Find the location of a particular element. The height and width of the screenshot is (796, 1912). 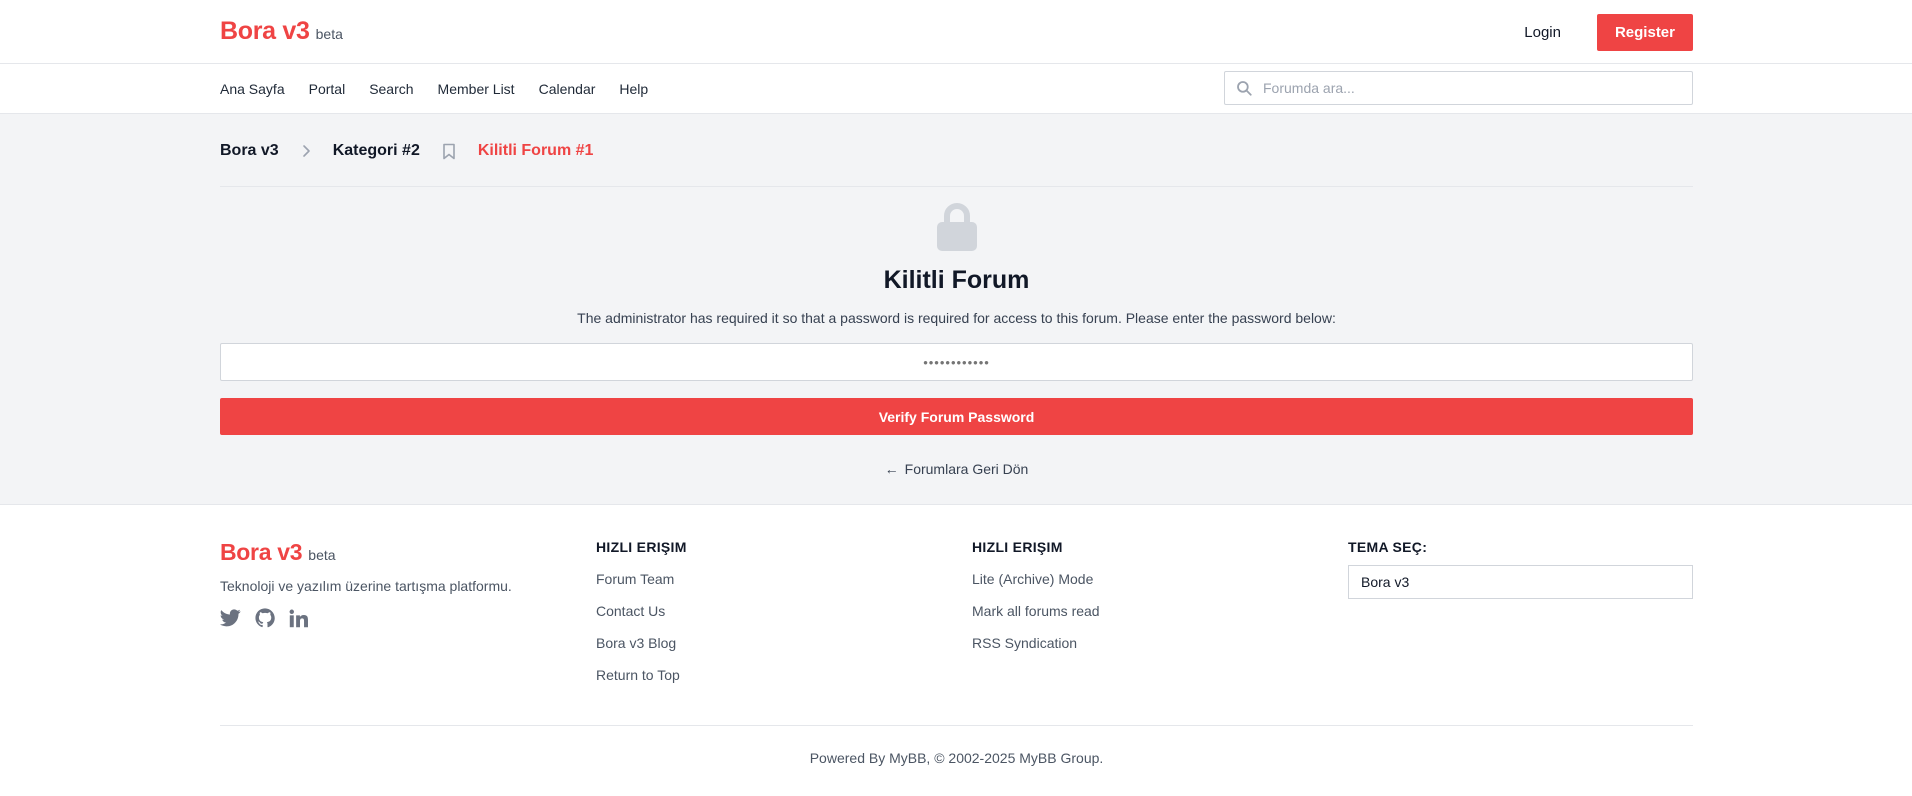

twitter-icon is located at coordinates (230, 620).